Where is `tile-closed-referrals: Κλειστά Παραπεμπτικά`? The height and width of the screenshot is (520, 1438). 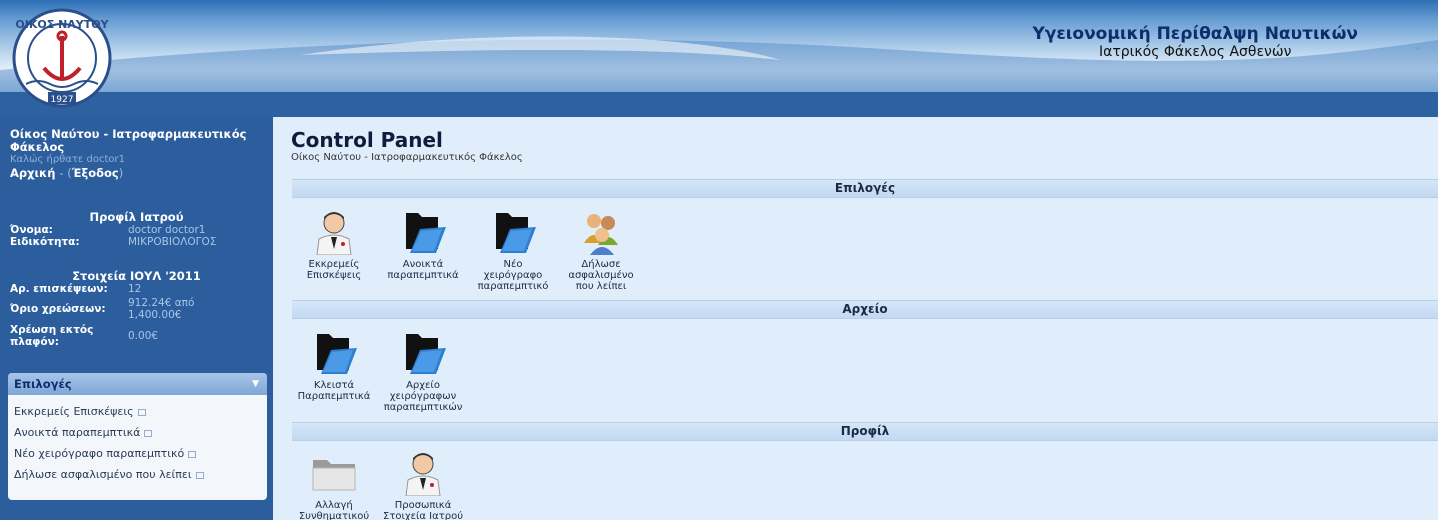
tile-closed-referrals: Κλειστά Παραπεμπτικά is located at coordinates (334, 366).